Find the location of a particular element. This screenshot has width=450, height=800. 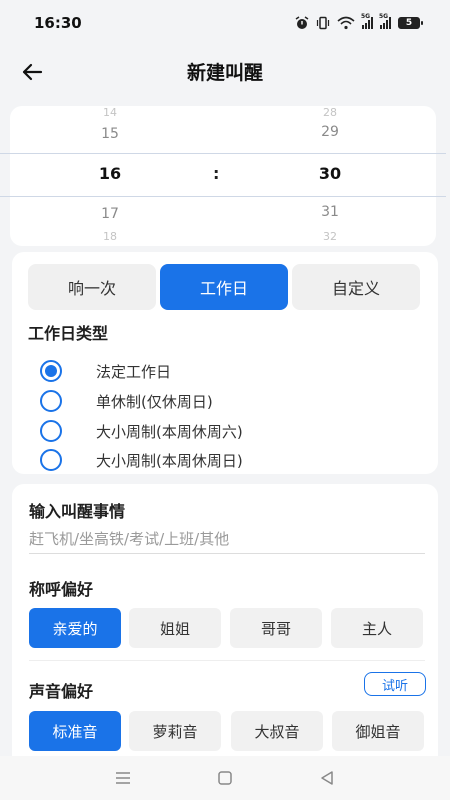

wake-event-input is located at coordinates (227, 539).